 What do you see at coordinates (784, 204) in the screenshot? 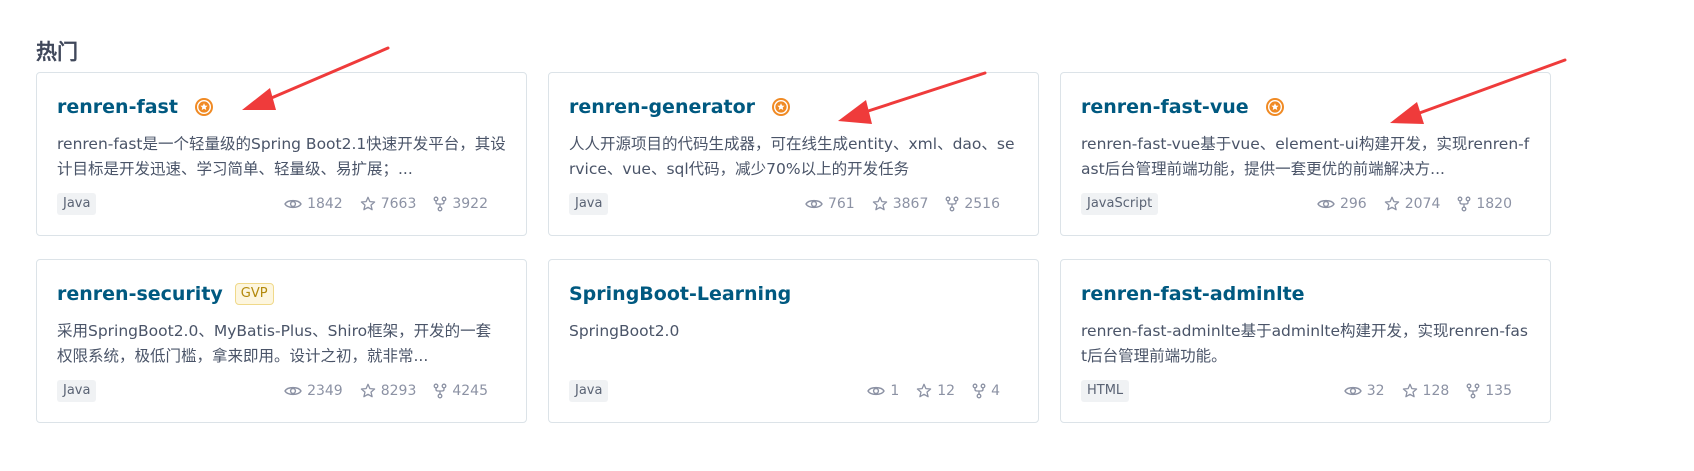
I see `card-footer: Java 761 3867 2516` at bounding box center [784, 204].